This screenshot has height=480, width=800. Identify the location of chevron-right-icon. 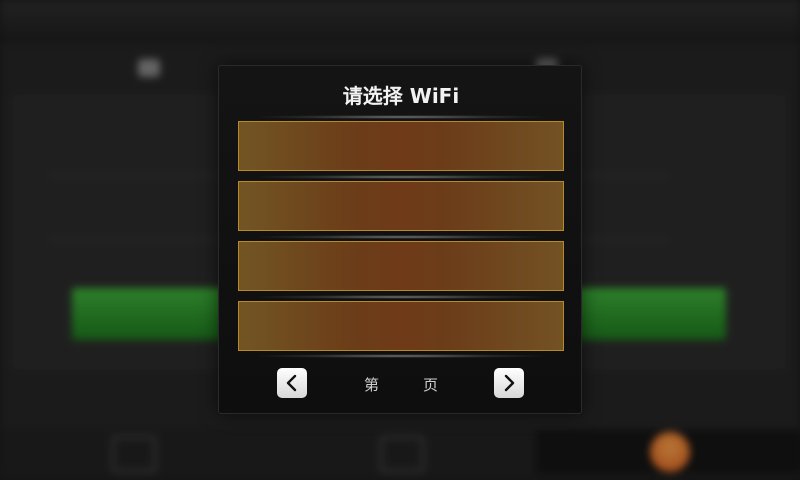
(509, 383).